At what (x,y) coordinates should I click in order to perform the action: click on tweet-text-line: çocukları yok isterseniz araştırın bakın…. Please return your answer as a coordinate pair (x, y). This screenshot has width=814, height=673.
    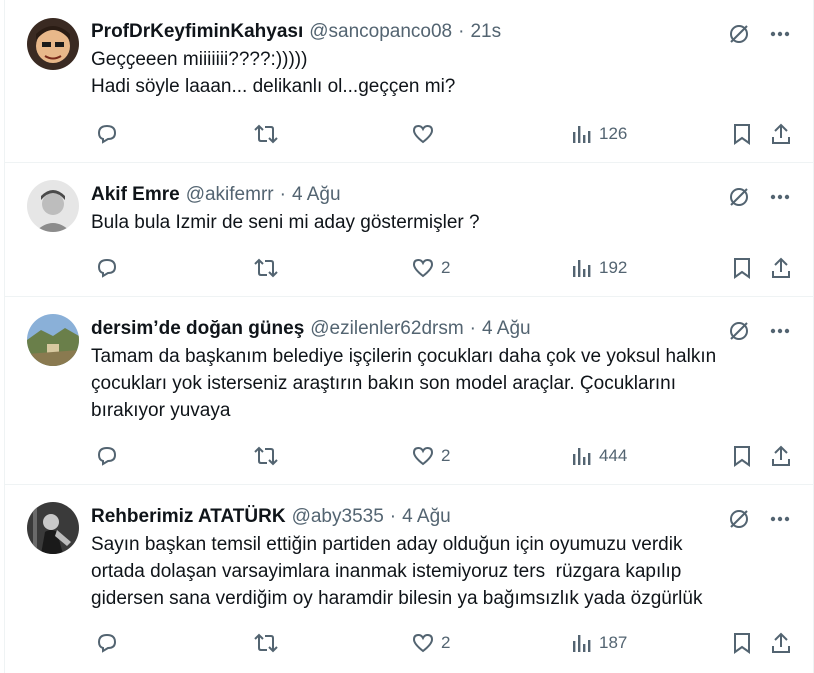
    Looking at the image, I should click on (384, 383).